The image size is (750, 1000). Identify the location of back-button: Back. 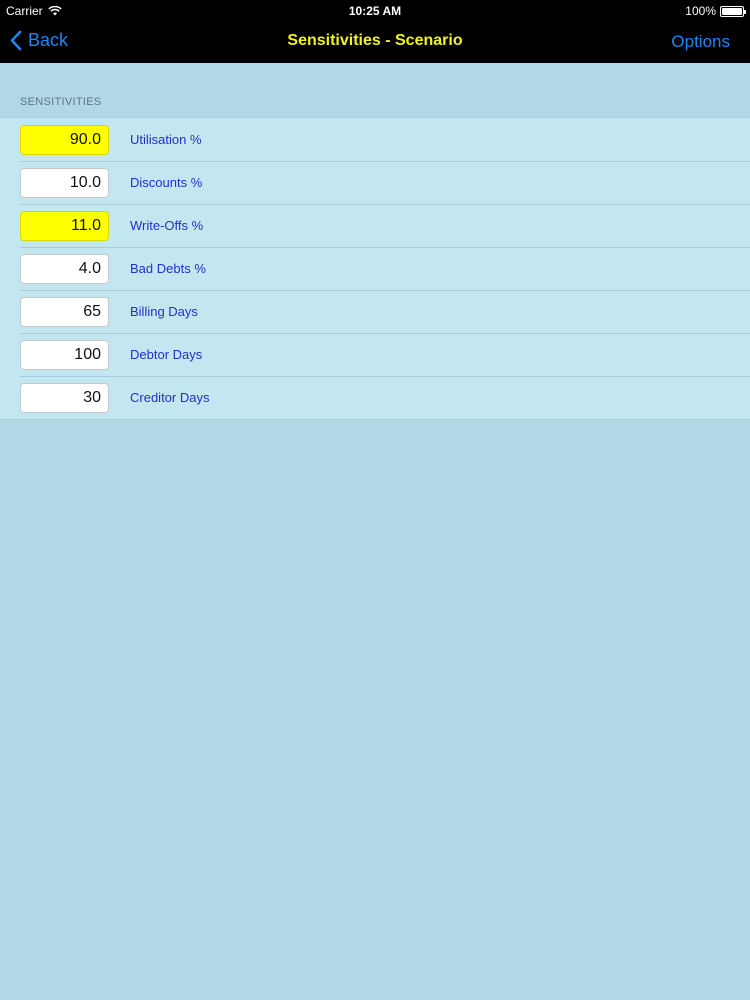
(39, 40).